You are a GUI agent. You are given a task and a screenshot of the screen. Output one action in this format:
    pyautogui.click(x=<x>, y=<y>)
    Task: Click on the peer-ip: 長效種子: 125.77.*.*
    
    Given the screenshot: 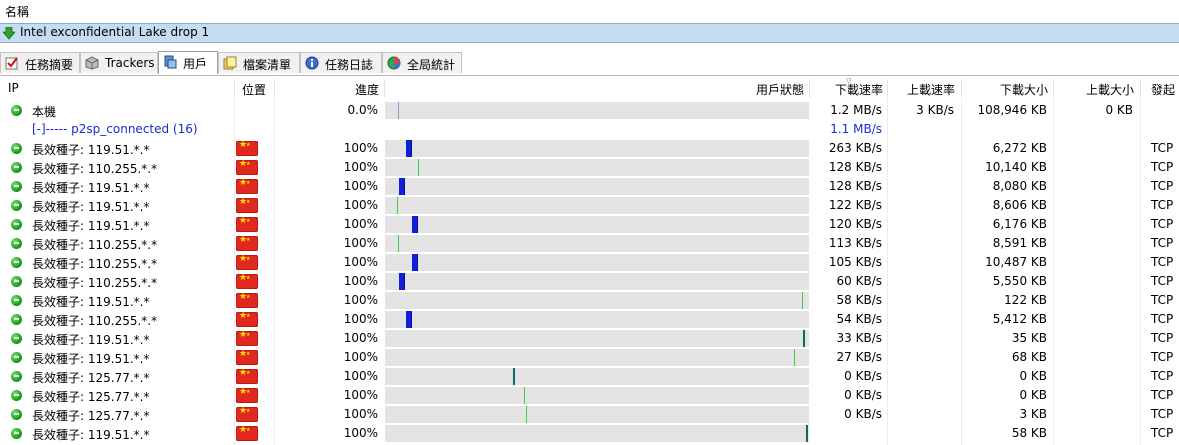 What is the action you would take?
    pyautogui.click(x=91, y=378)
    